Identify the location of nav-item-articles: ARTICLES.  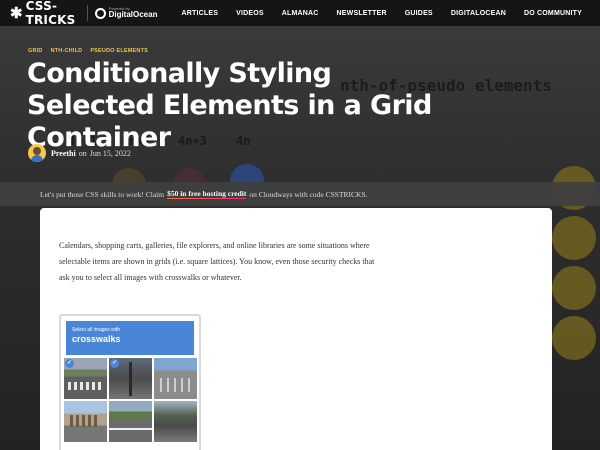
(199, 13).